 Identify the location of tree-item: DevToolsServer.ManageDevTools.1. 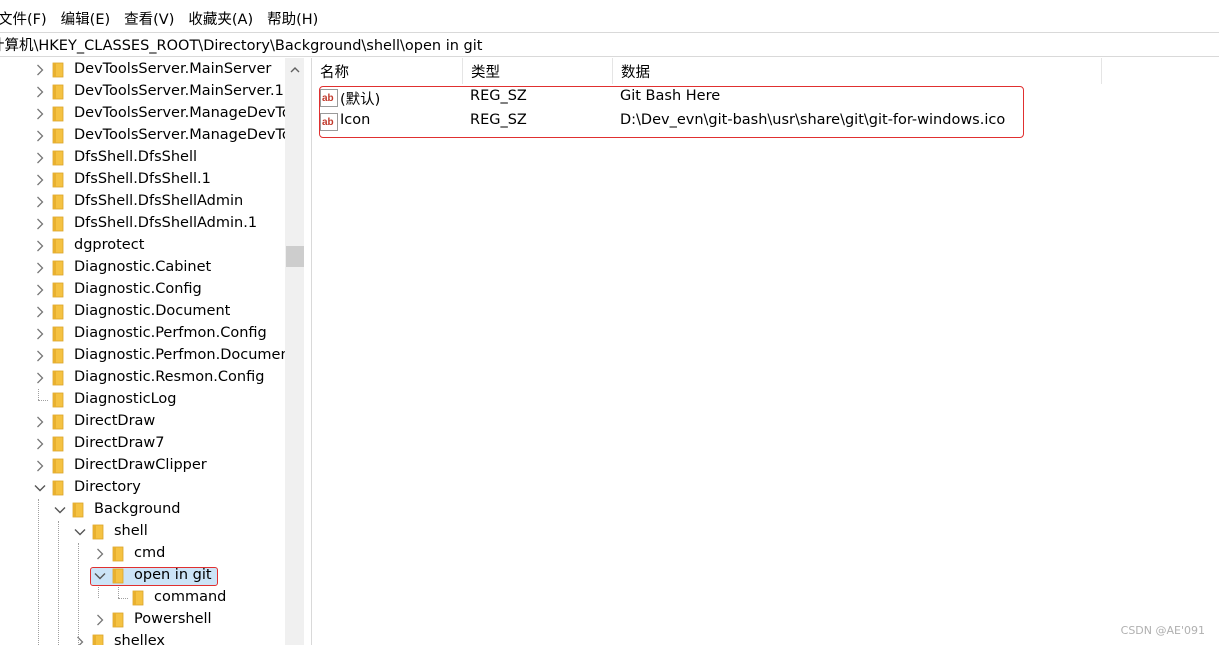
(143, 136).